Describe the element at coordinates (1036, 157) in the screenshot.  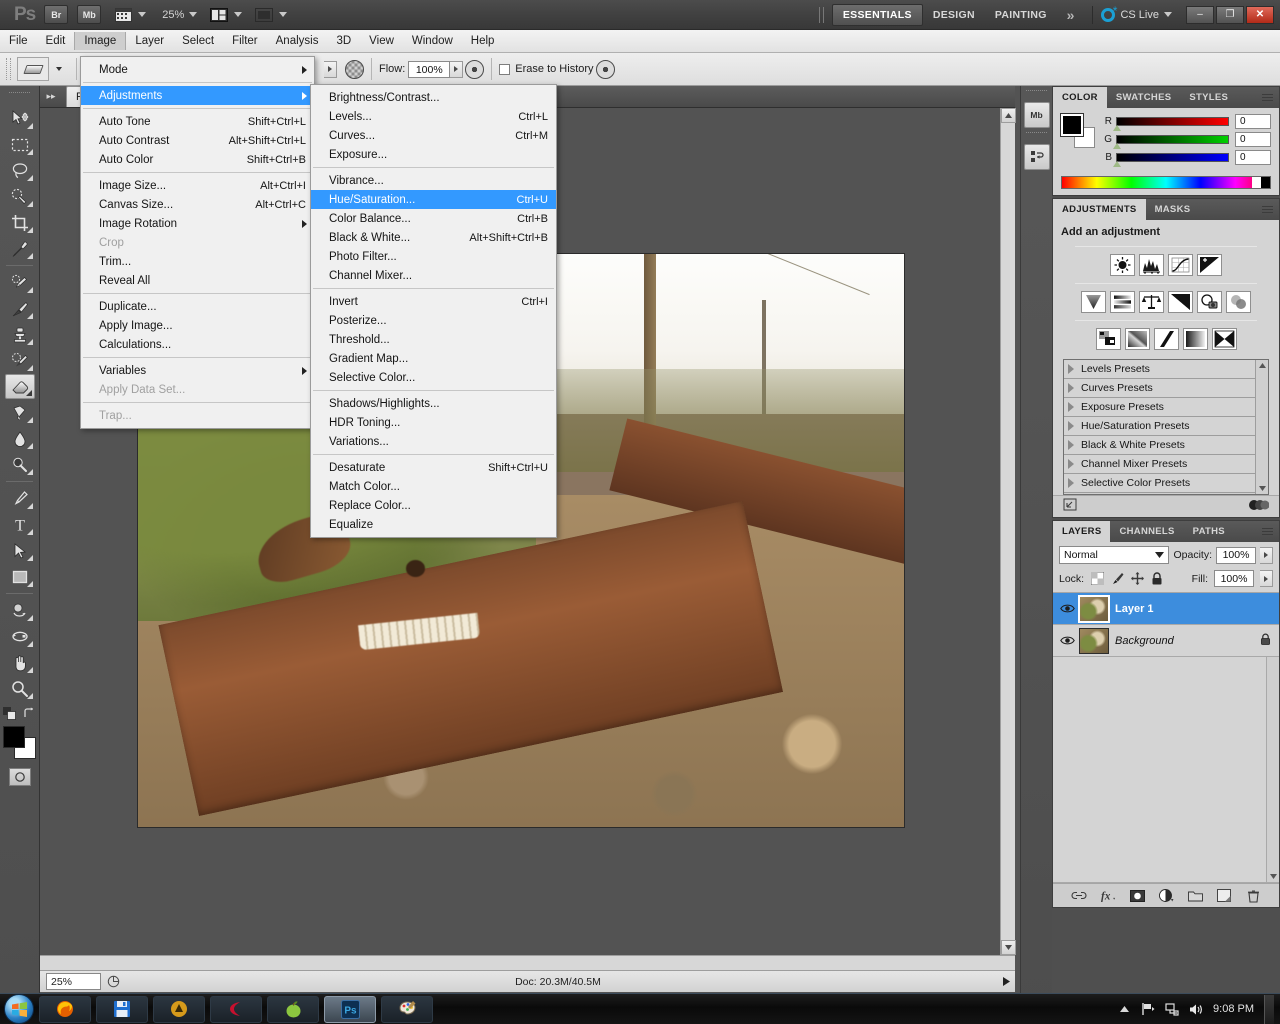
I see `history-icon` at that location.